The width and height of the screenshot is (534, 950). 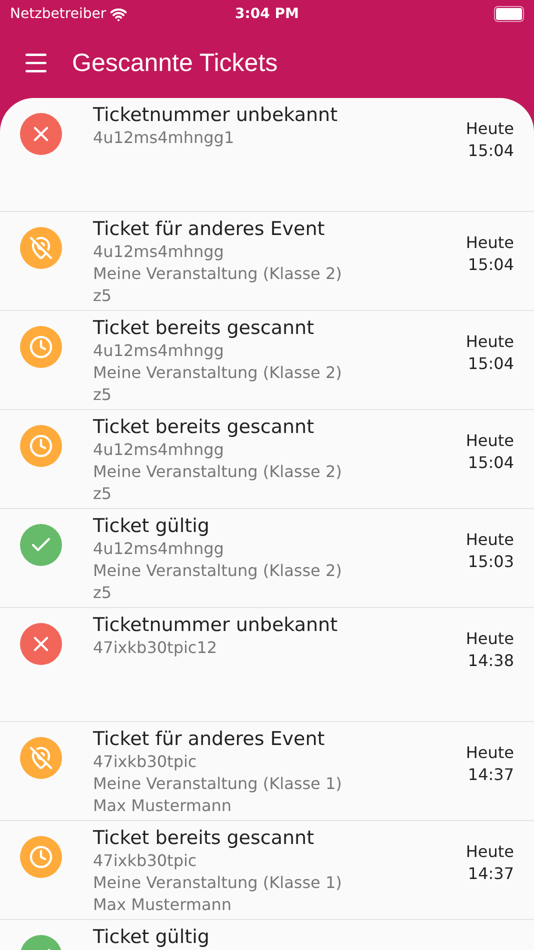 What do you see at coordinates (267, 665) in the screenshot?
I see `ticket-row: Ticketnummer unbekannt 47ixkb30tpic12 Heute 14:38` at bounding box center [267, 665].